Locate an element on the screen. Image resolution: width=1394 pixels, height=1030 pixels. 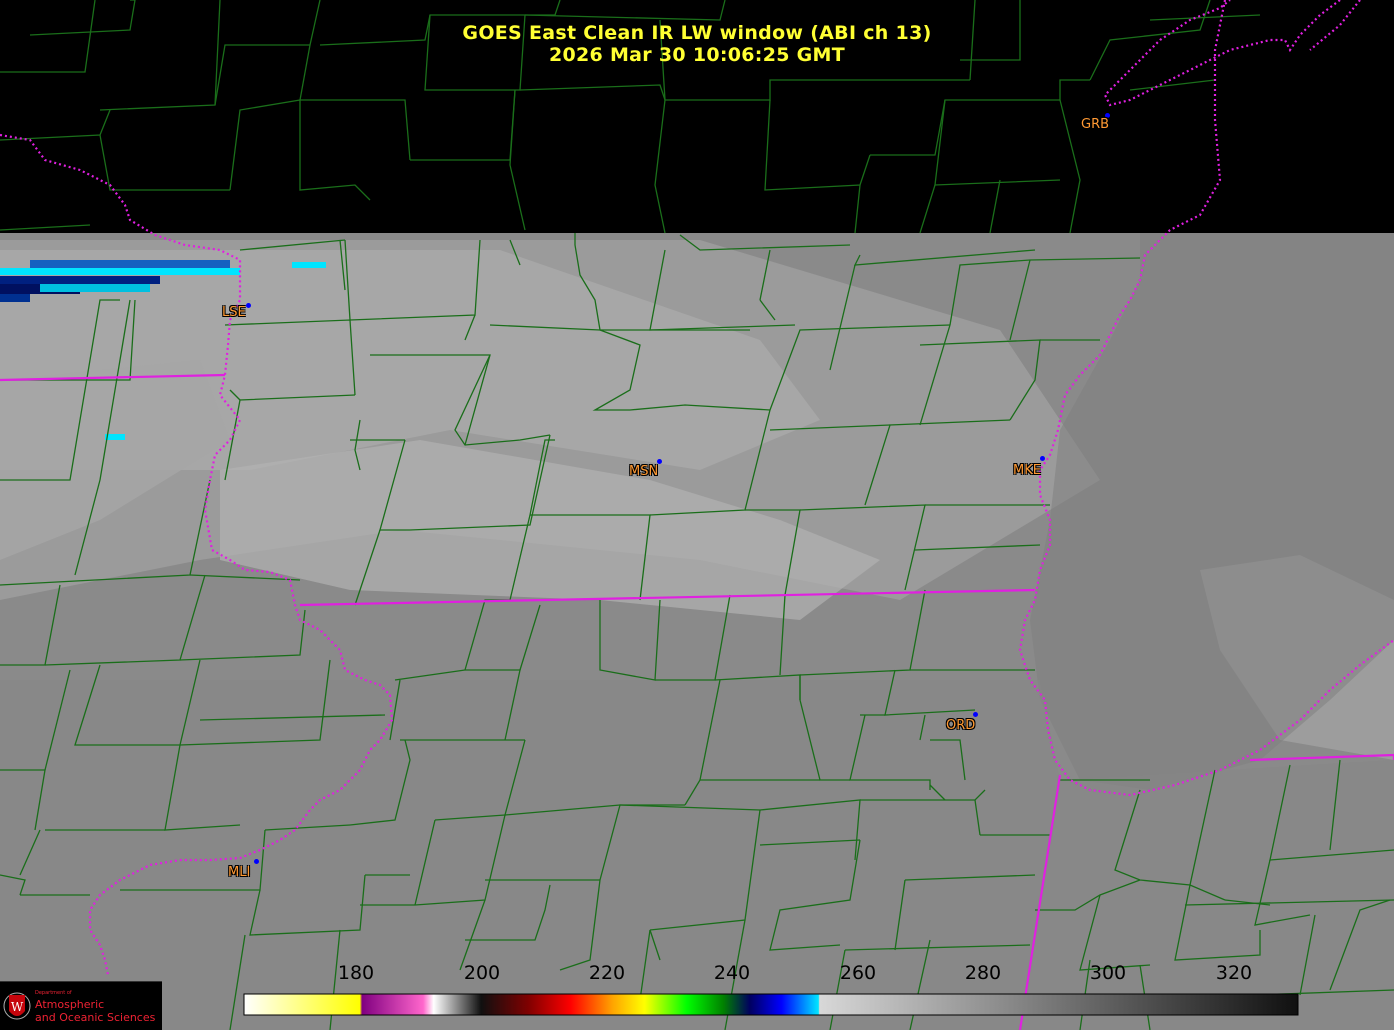
colorbar-tick: 320 is located at coordinates (1234, 973).